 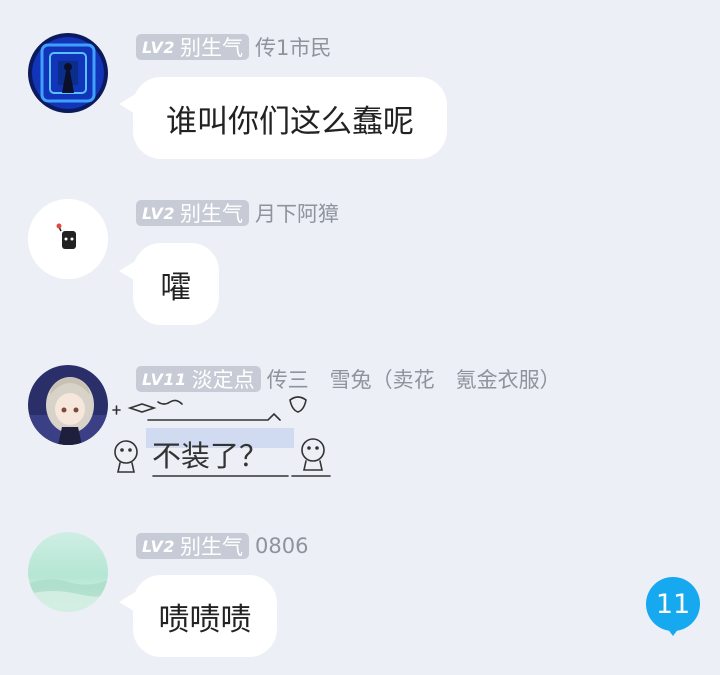 I want to click on sender-nickname: 传三 雪兔（卖花 氪金衣服）, so click(x=414, y=379).